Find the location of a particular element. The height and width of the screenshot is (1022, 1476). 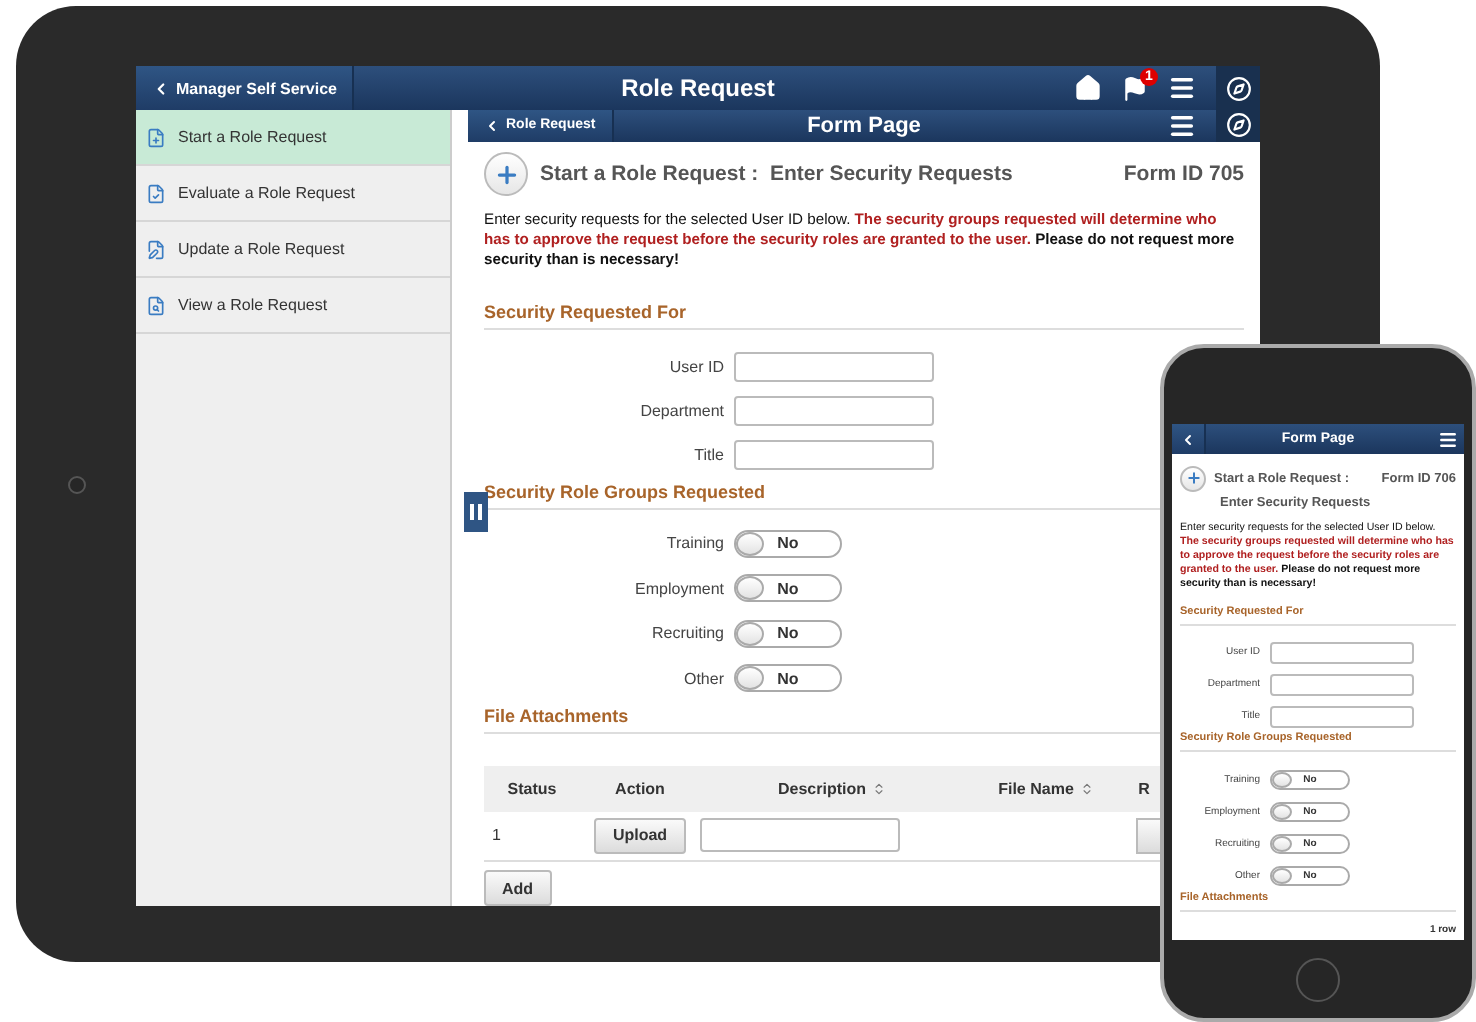

section-title: Security Requested For is located at coordinates (864, 315).